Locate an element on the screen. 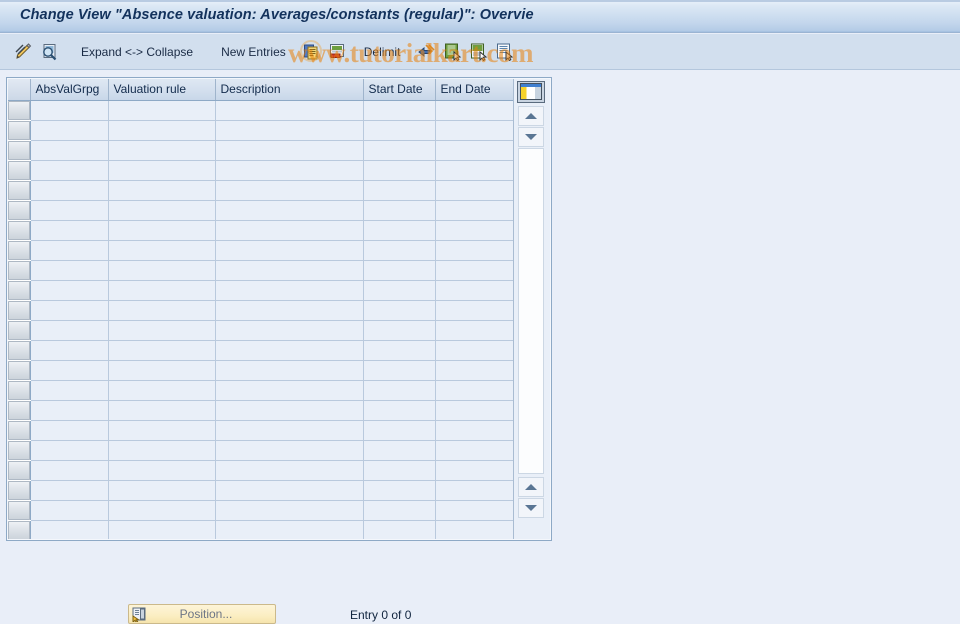 The width and height of the screenshot is (960, 624). display-magnifier-icon is located at coordinates (49, 52).